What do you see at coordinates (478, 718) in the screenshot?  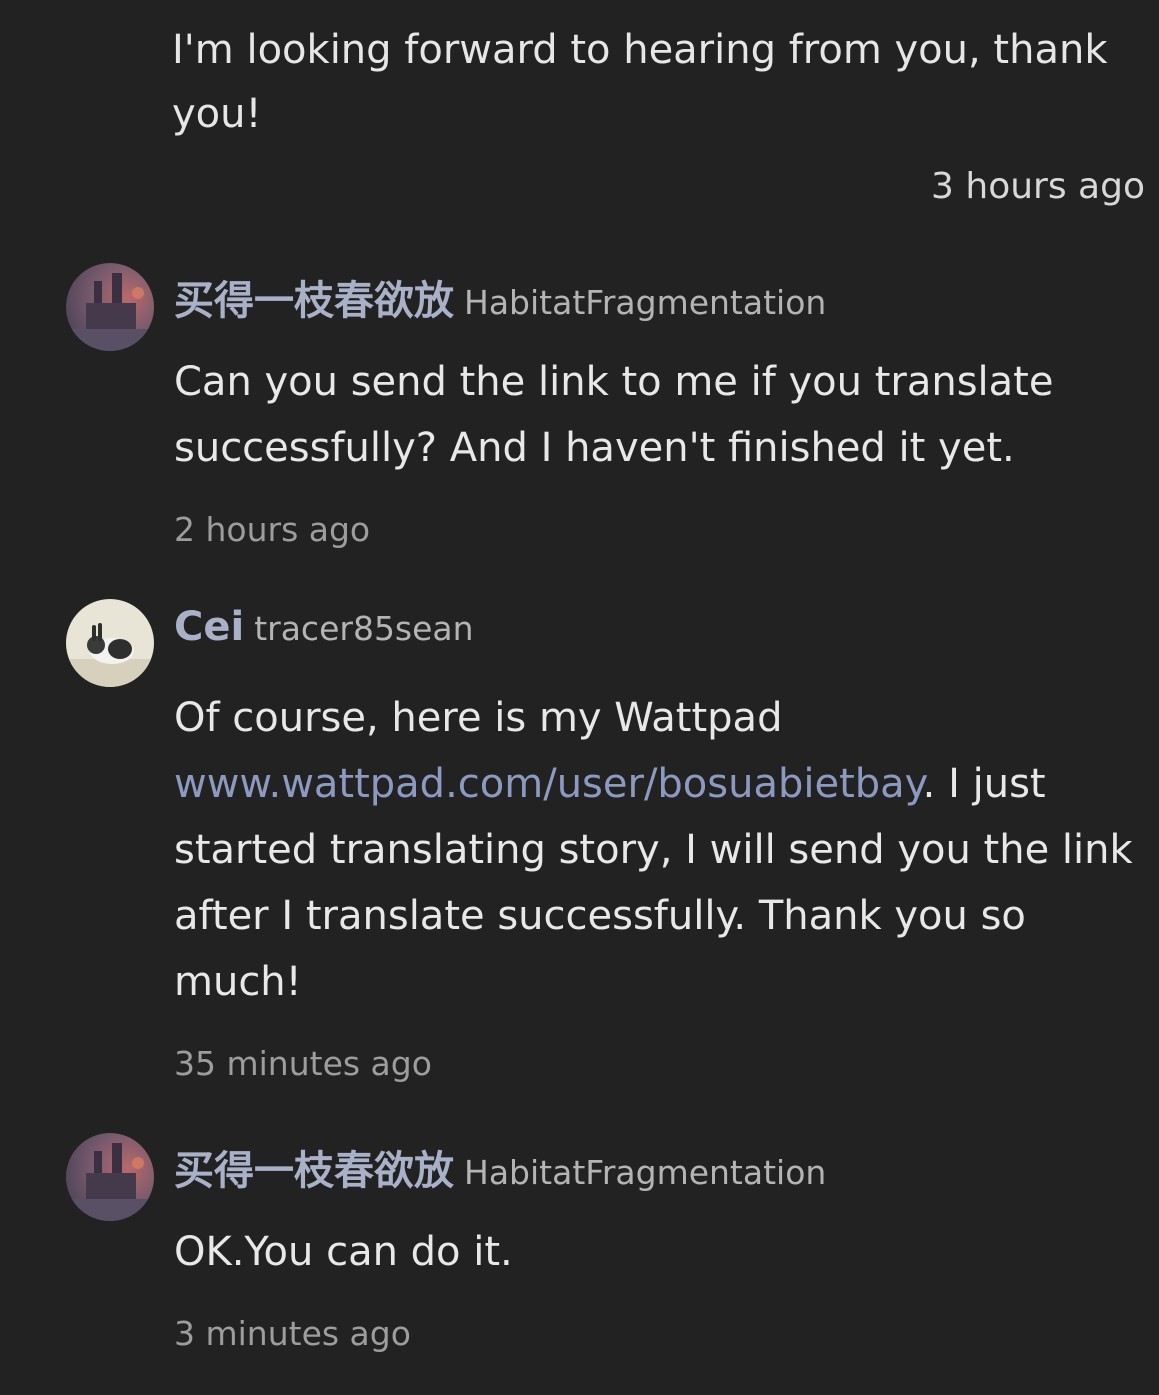 I see `comment-text-part: Of course, here is my Wattpad` at bounding box center [478, 718].